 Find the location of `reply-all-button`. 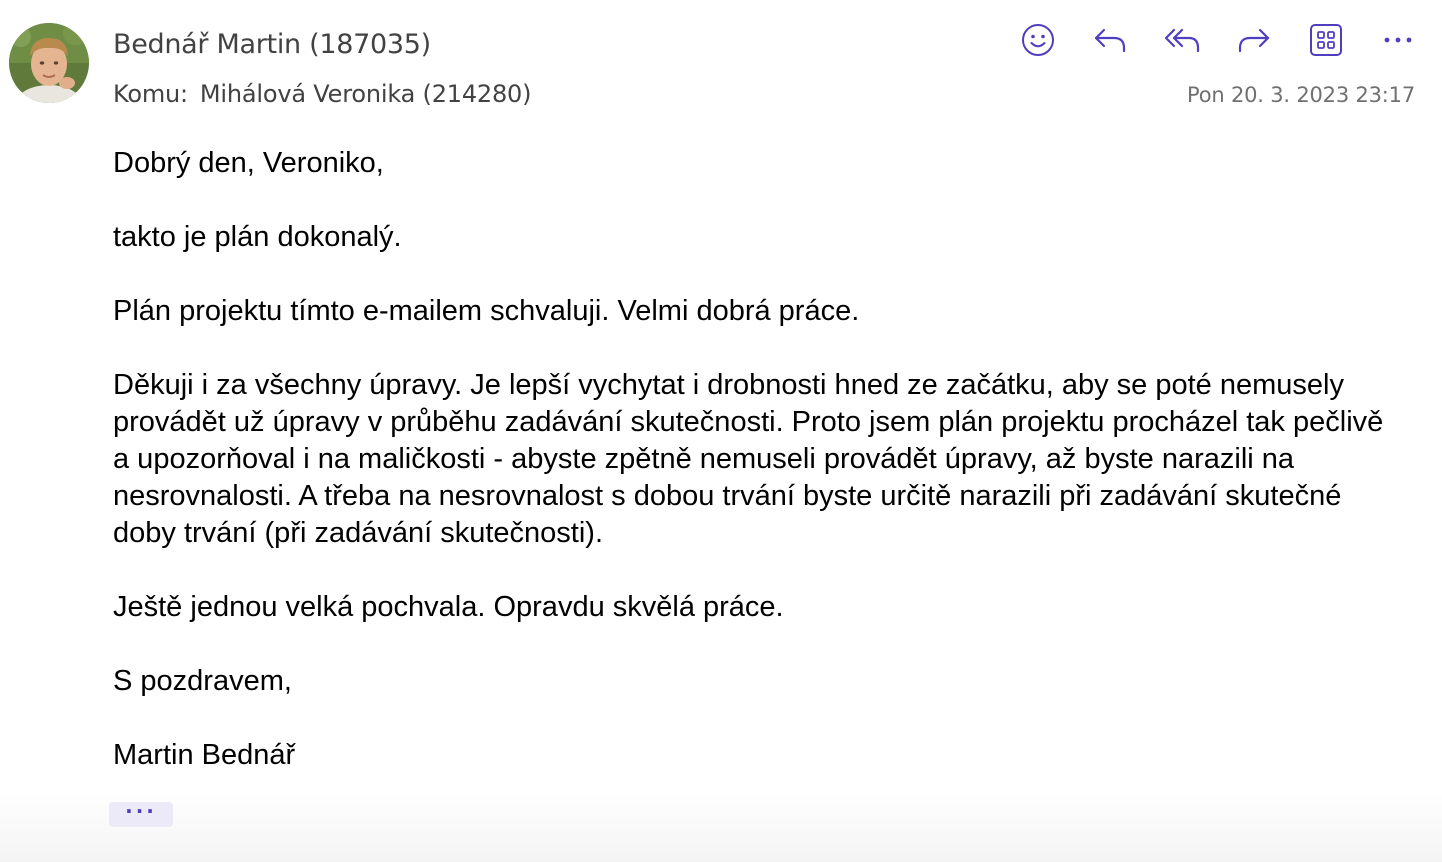

reply-all-button is located at coordinates (1182, 40).